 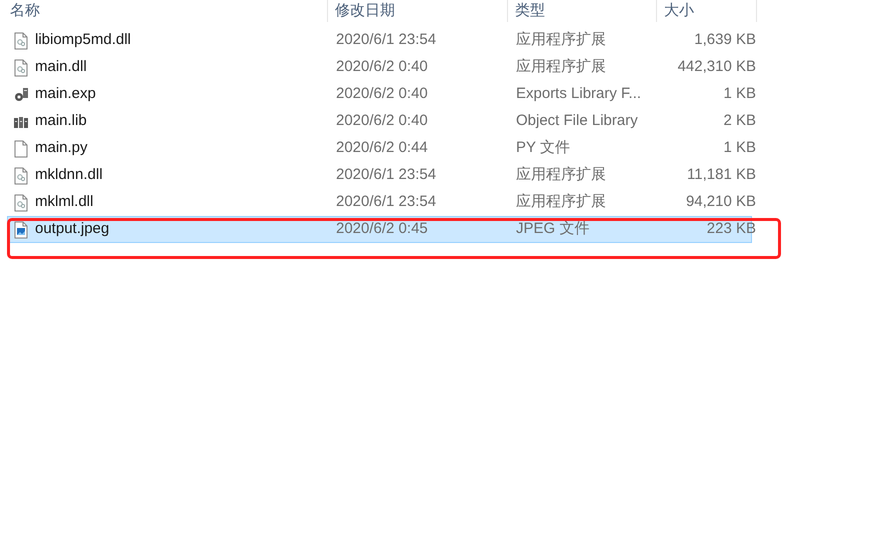 What do you see at coordinates (717, 67) in the screenshot?
I see `file-size: 442,310 KB` at bounding box center [717, 67].